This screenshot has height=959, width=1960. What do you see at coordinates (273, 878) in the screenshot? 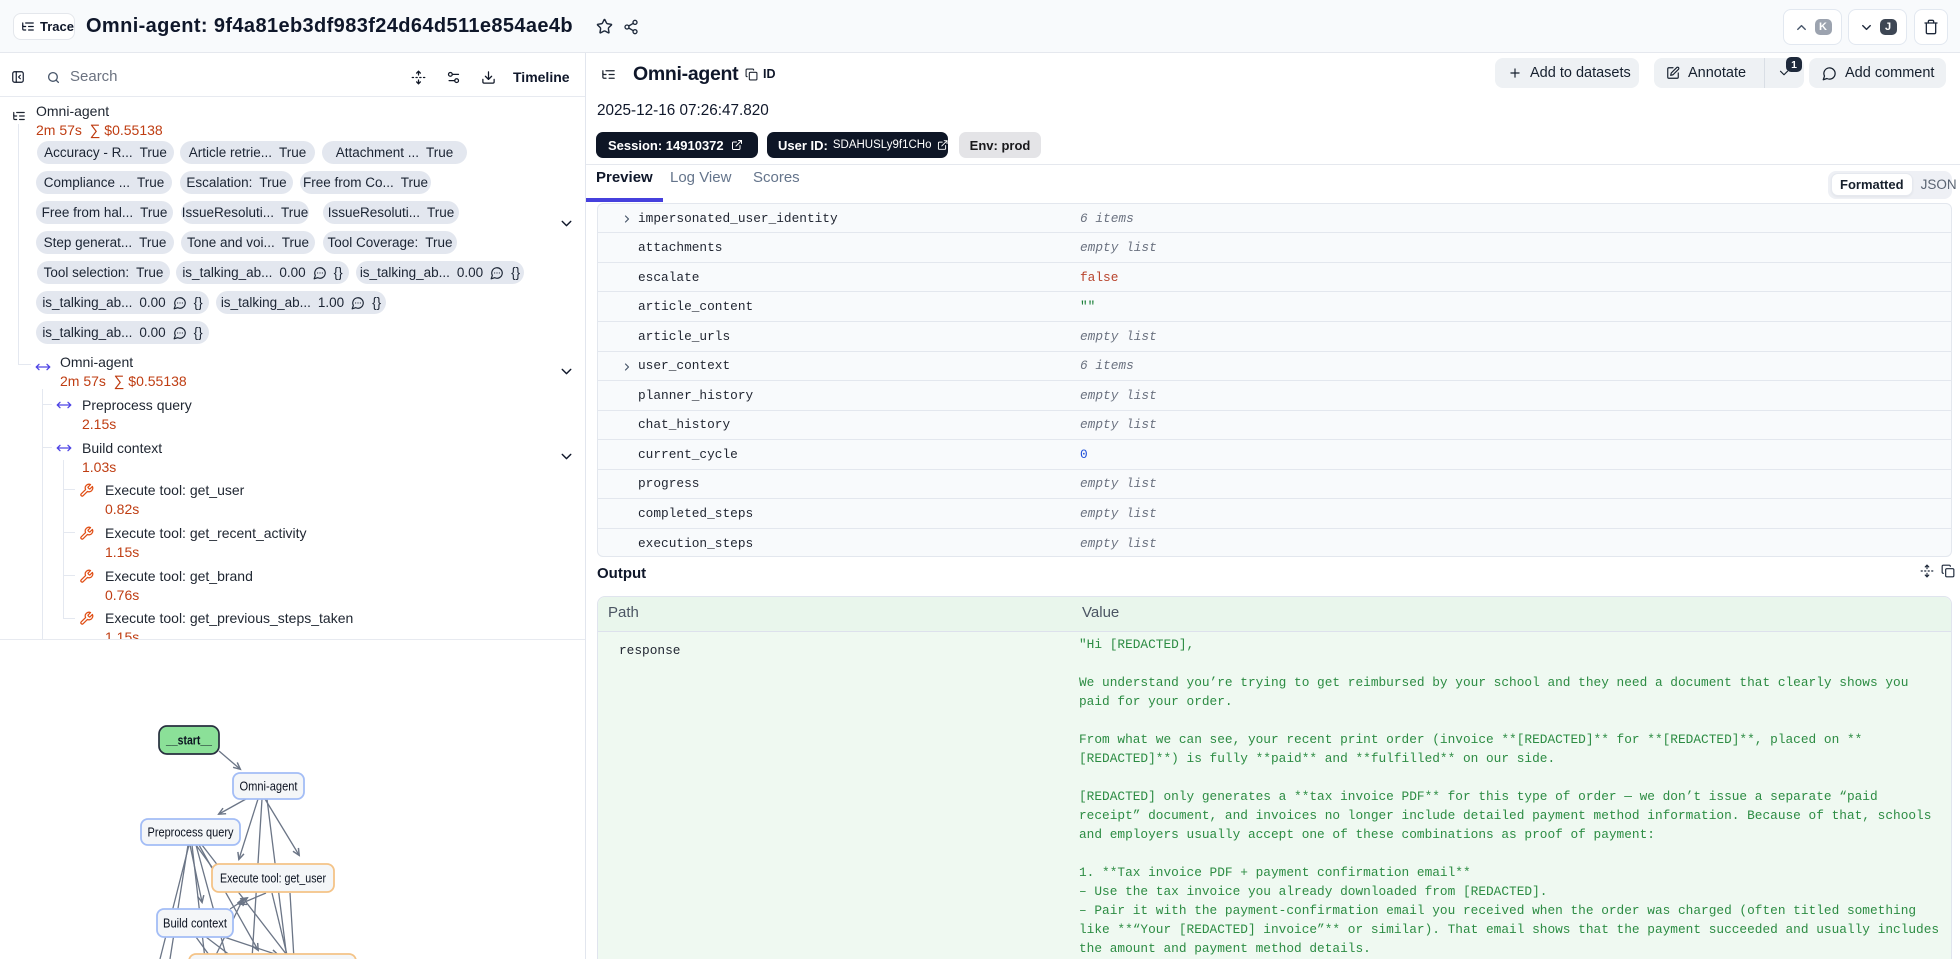
I see `svg-text: Execute tool: get_user` at bounding box center [273, 878].